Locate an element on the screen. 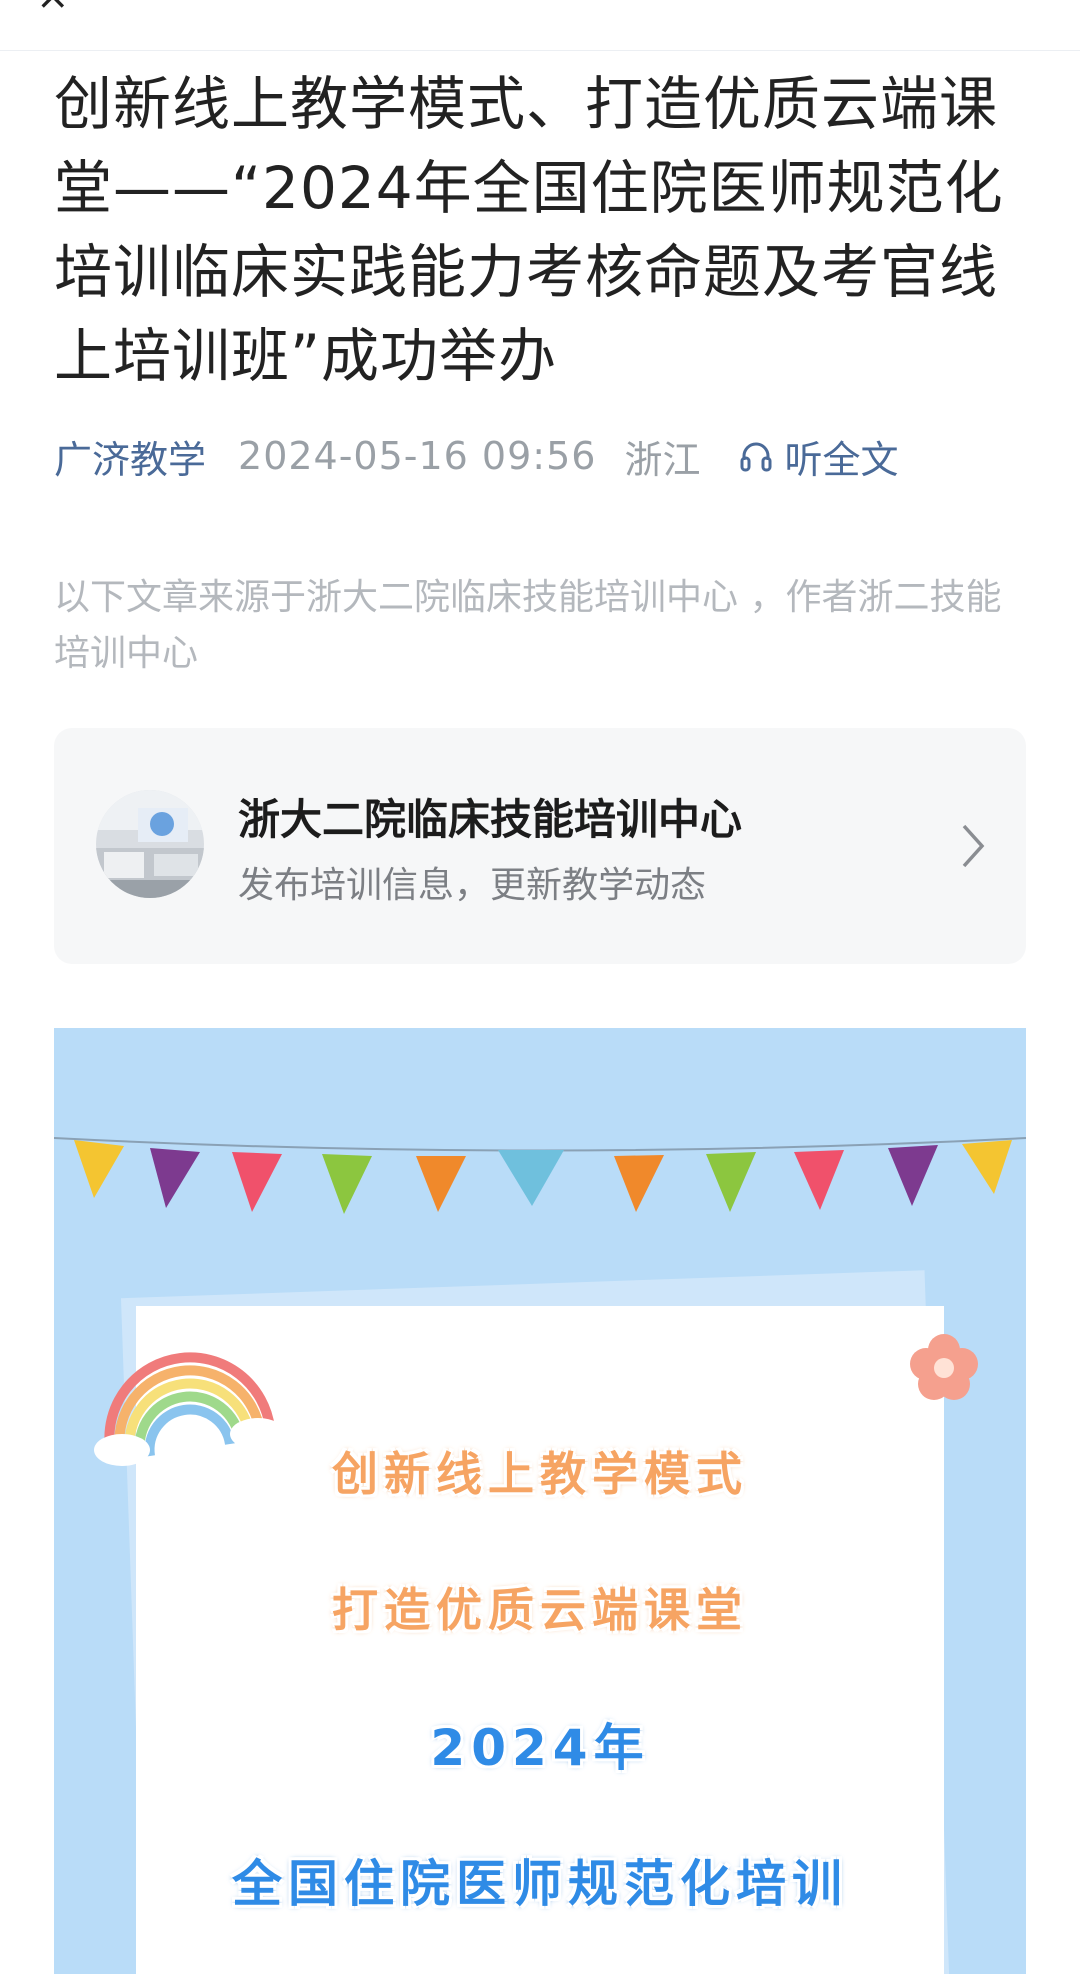 This screenshot has height=1974, width=1080. source-account-card: 浙大二院临床技能培训中心 发布培训信息，更新教学动态 is located at coordinates (540, 846).